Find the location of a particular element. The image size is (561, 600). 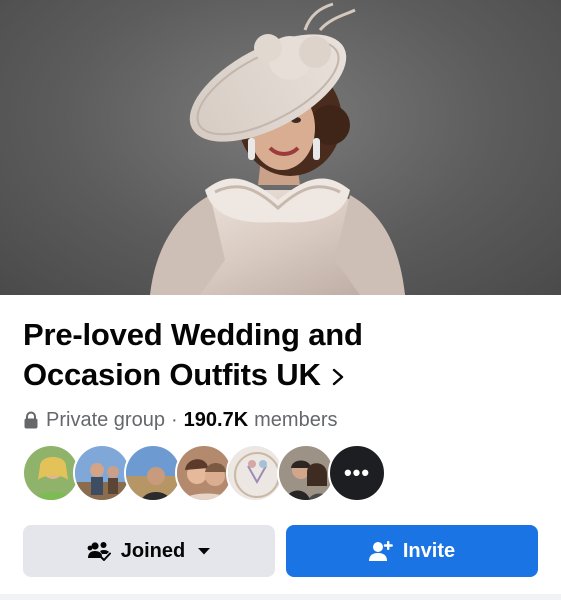

more-members-button: ••• is located at coordinates (357, 473).